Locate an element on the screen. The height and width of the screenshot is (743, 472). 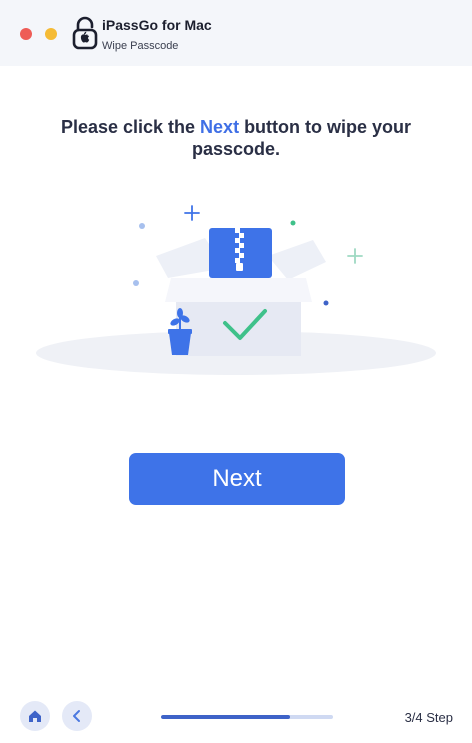
lock-icon is located at coordinates (85, 33).